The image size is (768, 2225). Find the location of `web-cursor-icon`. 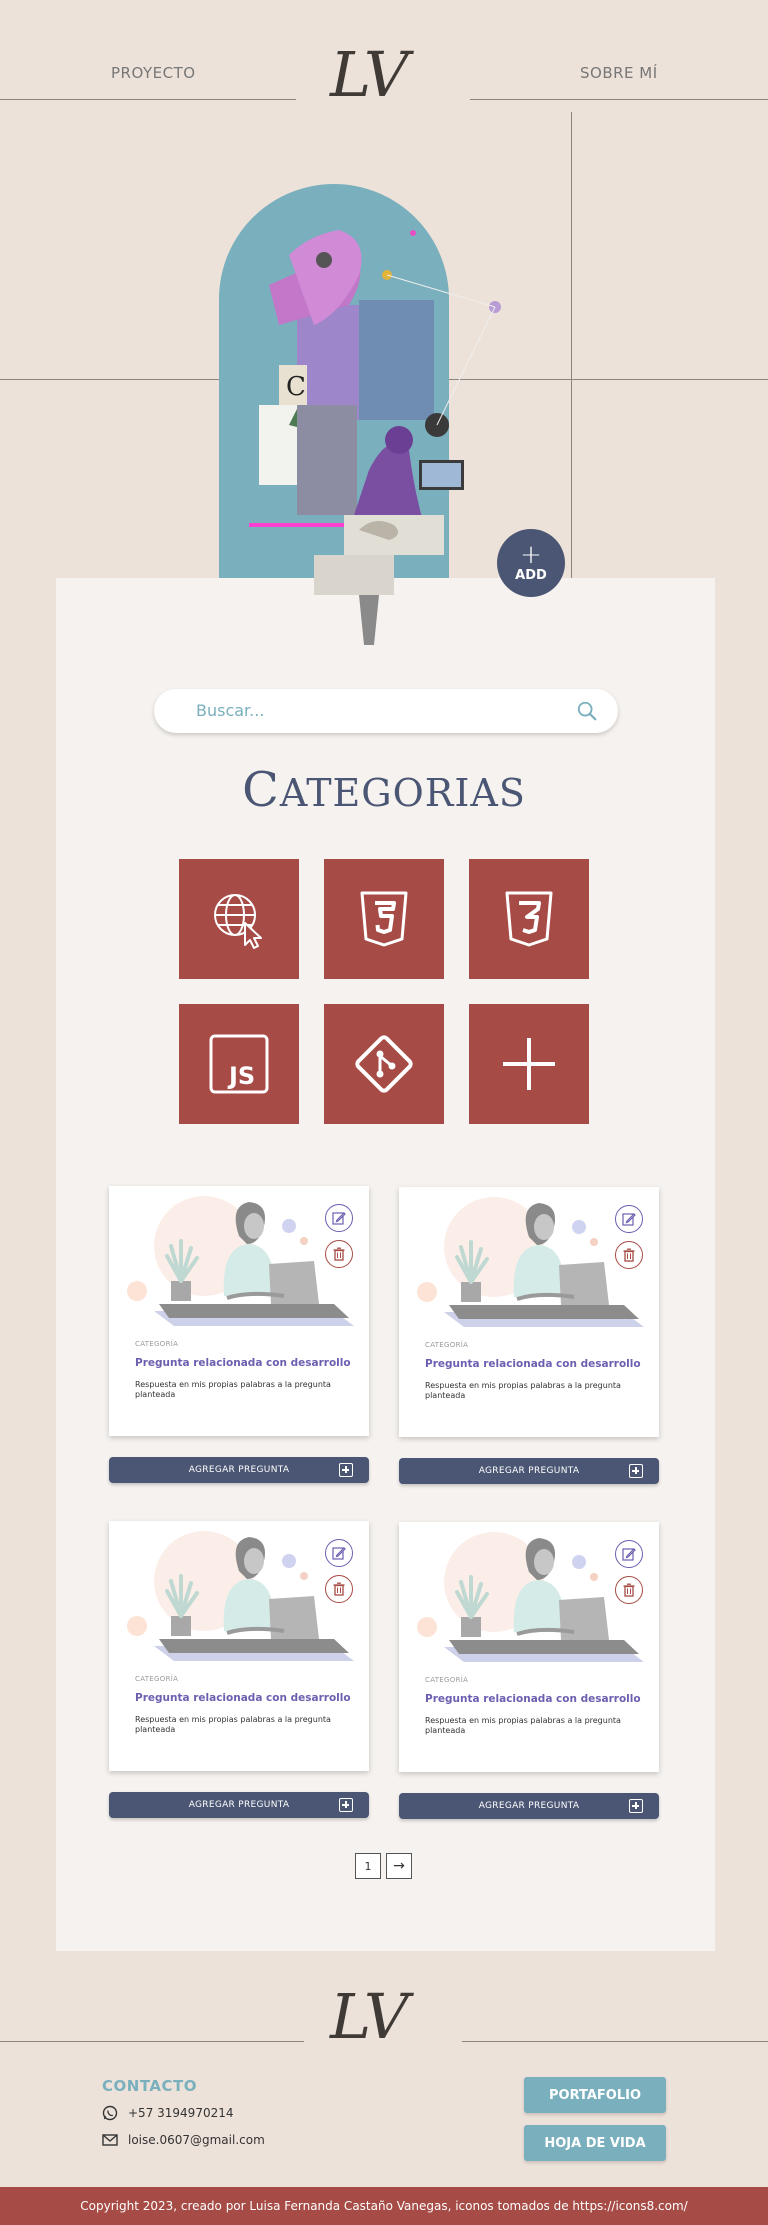

web-cursor-icon is located at coordinates (238, 921).